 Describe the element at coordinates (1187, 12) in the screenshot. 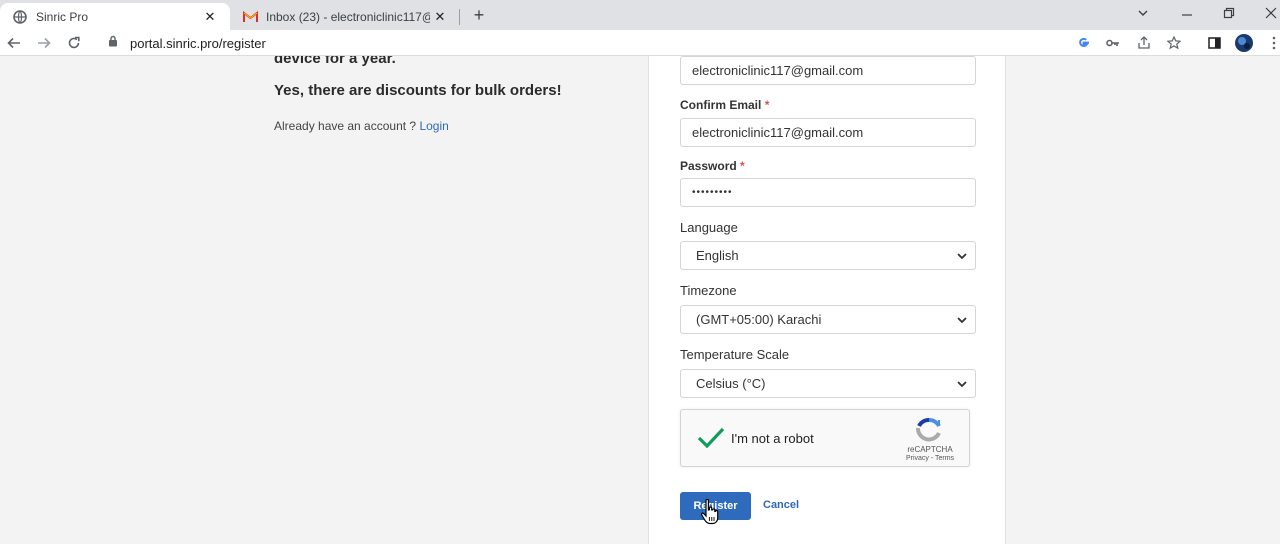

I see `minimize-icon` at that location.